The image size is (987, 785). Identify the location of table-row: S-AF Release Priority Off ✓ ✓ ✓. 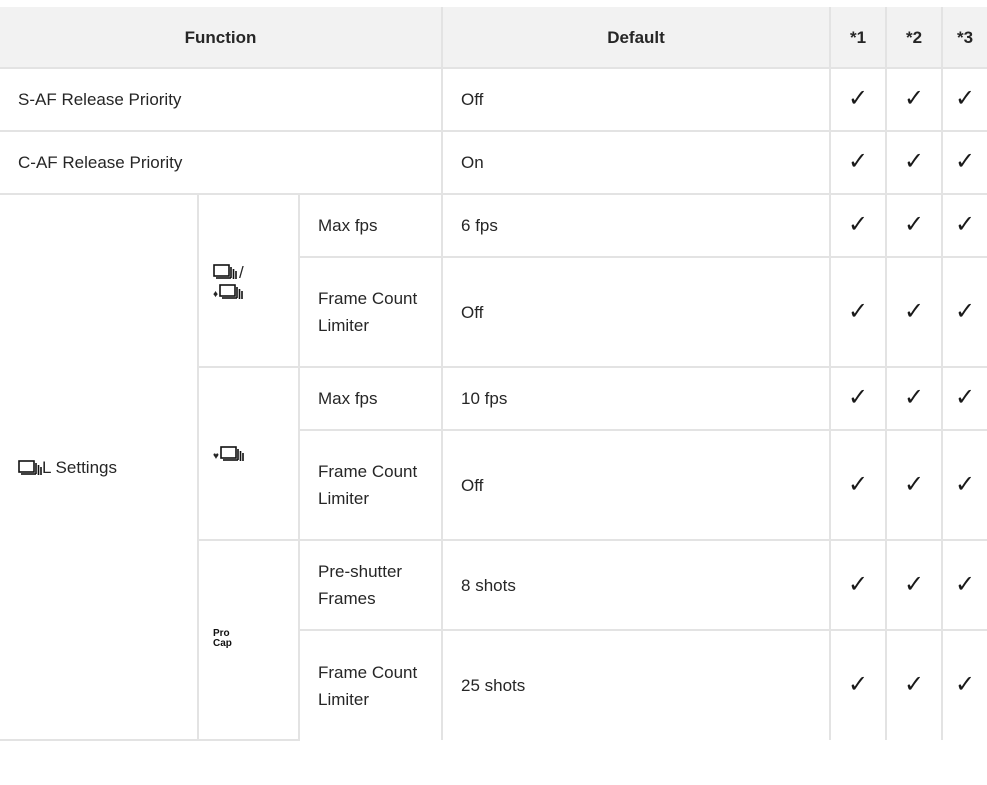
(493, 99).